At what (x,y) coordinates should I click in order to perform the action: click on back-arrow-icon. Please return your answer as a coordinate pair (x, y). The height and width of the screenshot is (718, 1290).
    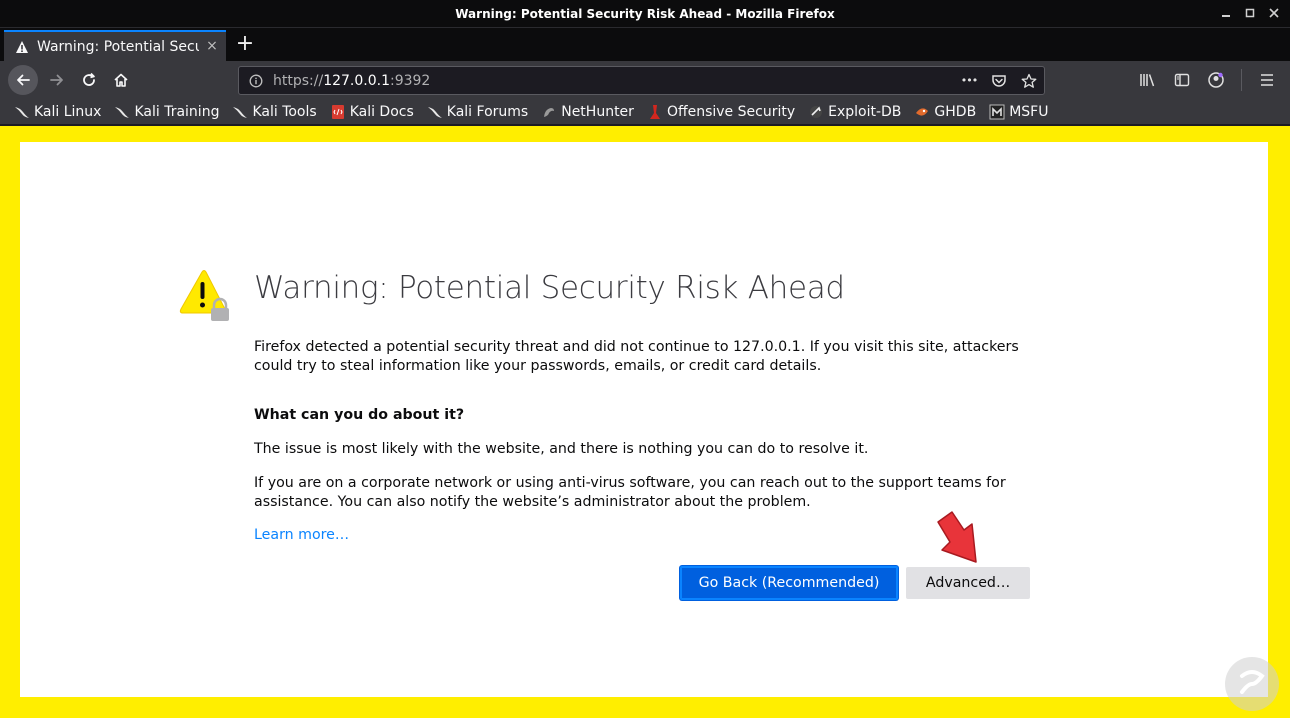
    Looking at the image, I should click on (23, 80).